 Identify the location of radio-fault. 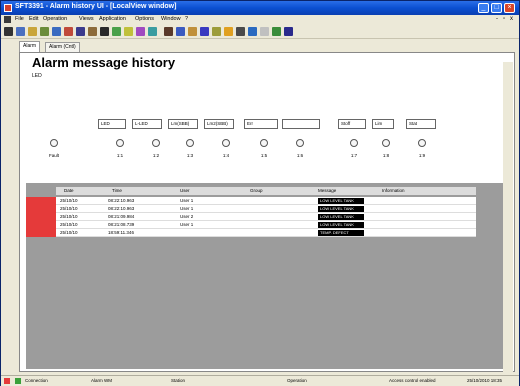
(54, 143).